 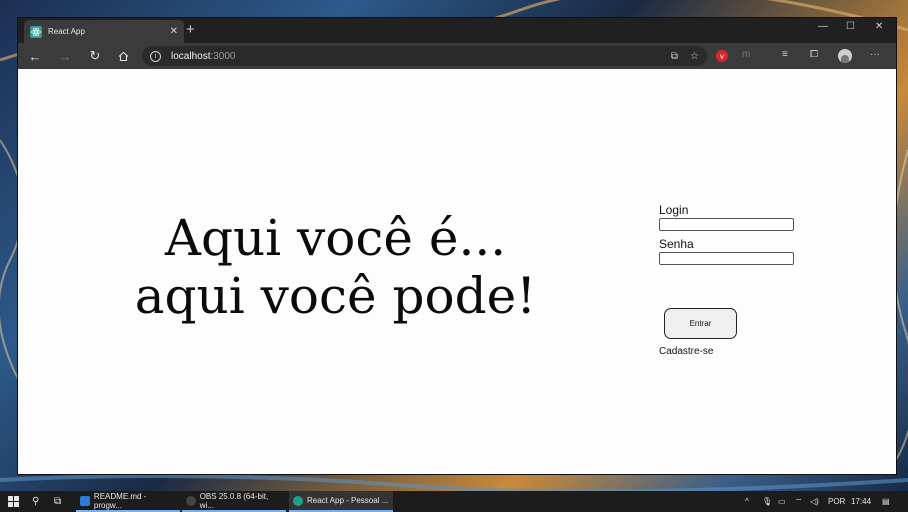 What do you see at coordinates (66, 31) in the screenshot?
I see `tab-title: React App` at bounding box center [66, 31].